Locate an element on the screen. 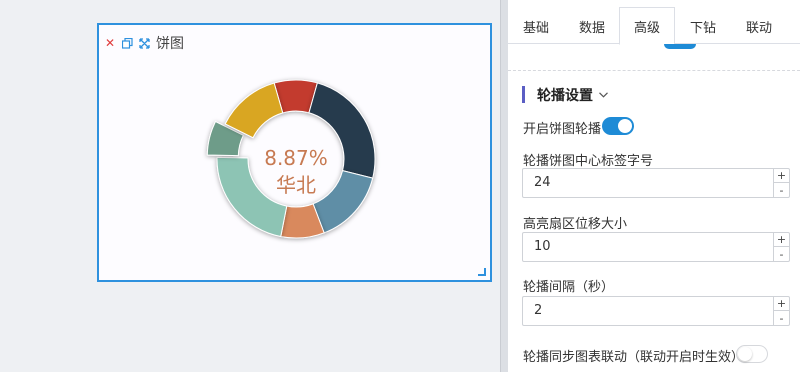 This screenshot has width=800, height=372. sync-linkage-switch is located at coordinates (752, 354).